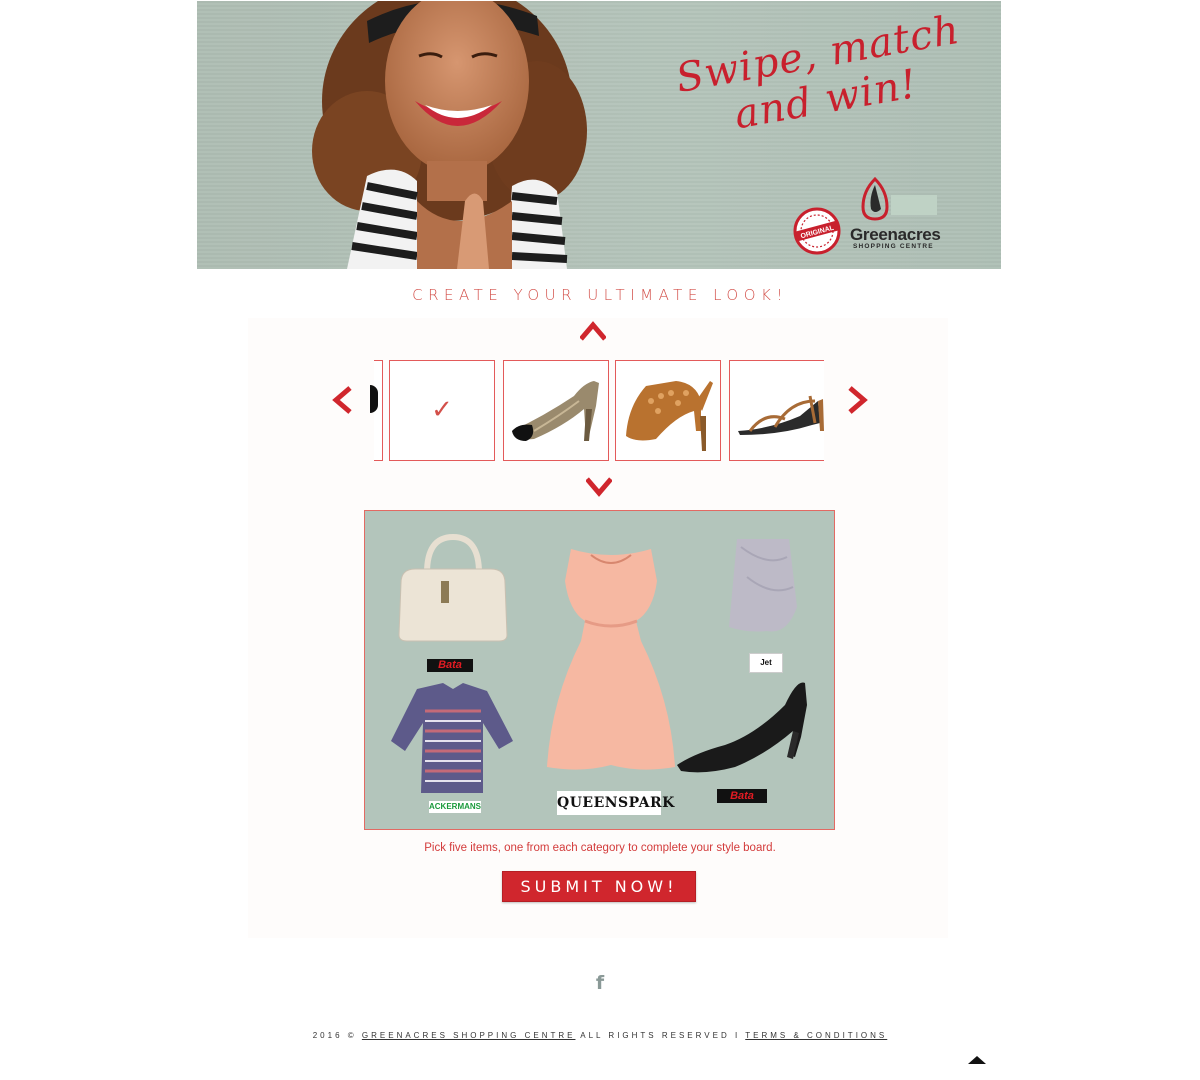 This screenshot has width=1200, height=1080. What do you see at coordinates (469, 1035) in the screenshot?
I see `footer-company-link: GREENACRES SHOPPING CENTRE` at bounding box center [469, 1035].